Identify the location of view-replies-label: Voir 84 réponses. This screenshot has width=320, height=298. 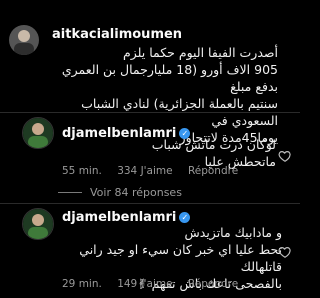
(136, 192).